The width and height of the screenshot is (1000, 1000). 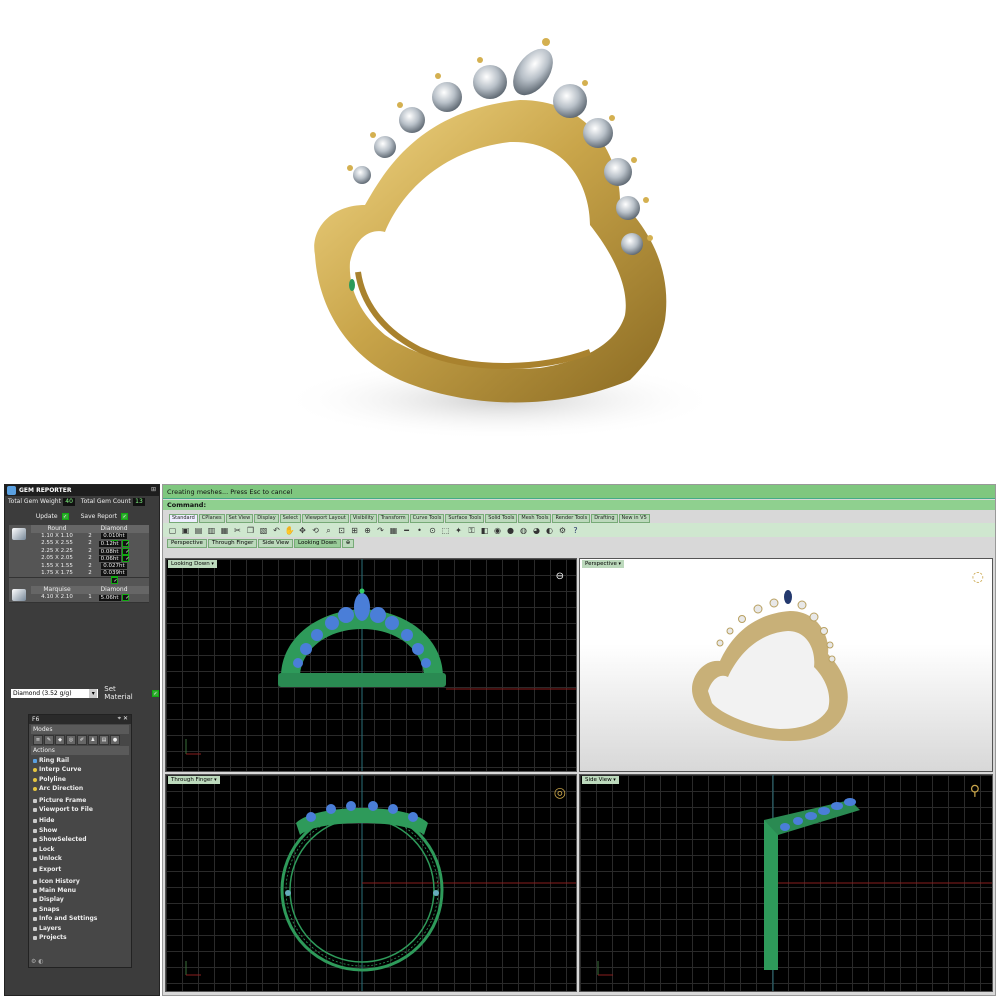 What do you see at coordinates (348, 543) in the screenshot?
I see `add-viewport-tab-icon: ⊕` at bounding box center [348, 543].